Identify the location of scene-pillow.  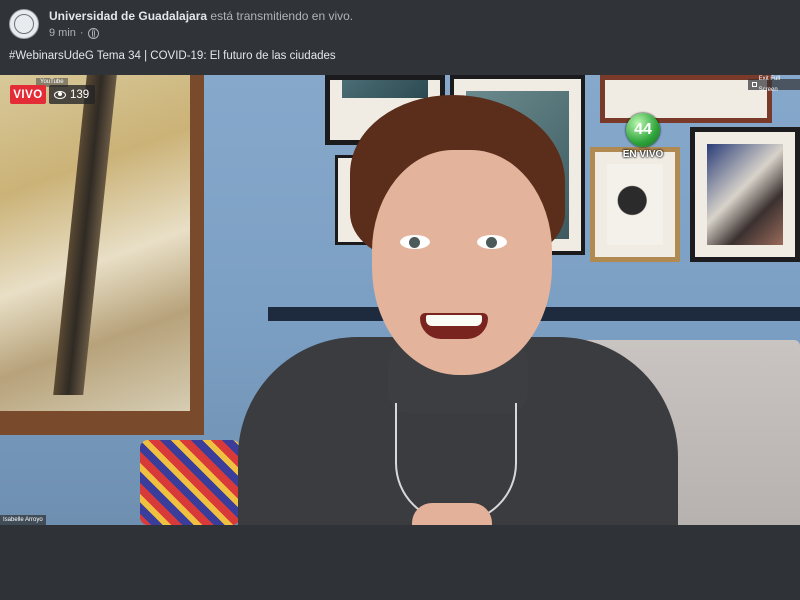
(190, 482).